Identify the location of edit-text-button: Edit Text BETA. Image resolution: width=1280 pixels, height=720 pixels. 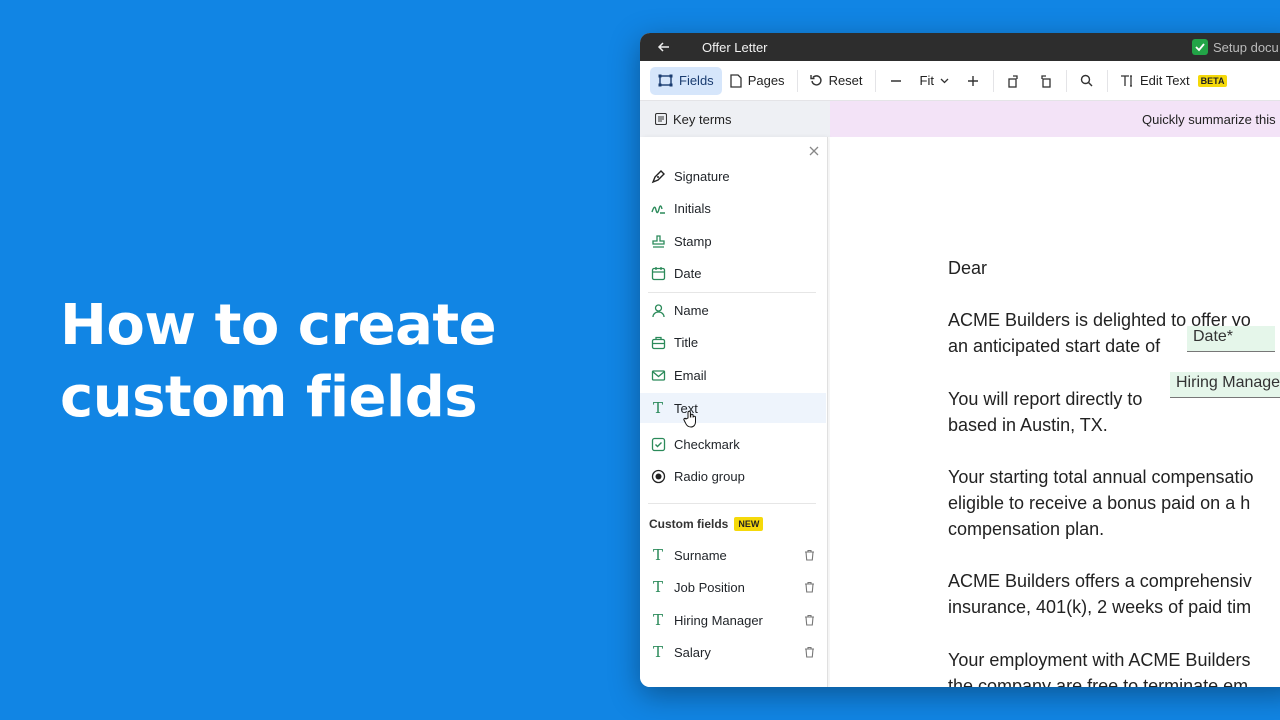
(1173, 81).